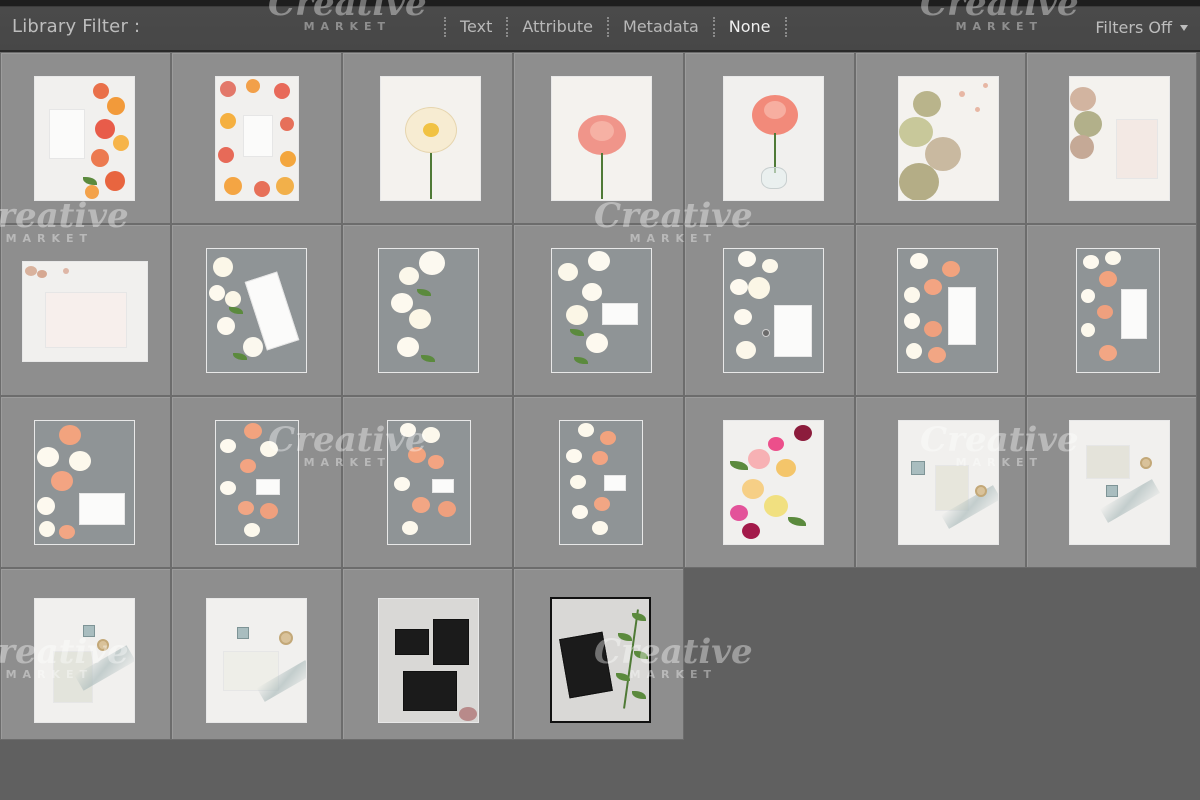 The image size is (1200, 800). I want to click on filter-preset-dropdown: Filters Off, so click(1141, 27).